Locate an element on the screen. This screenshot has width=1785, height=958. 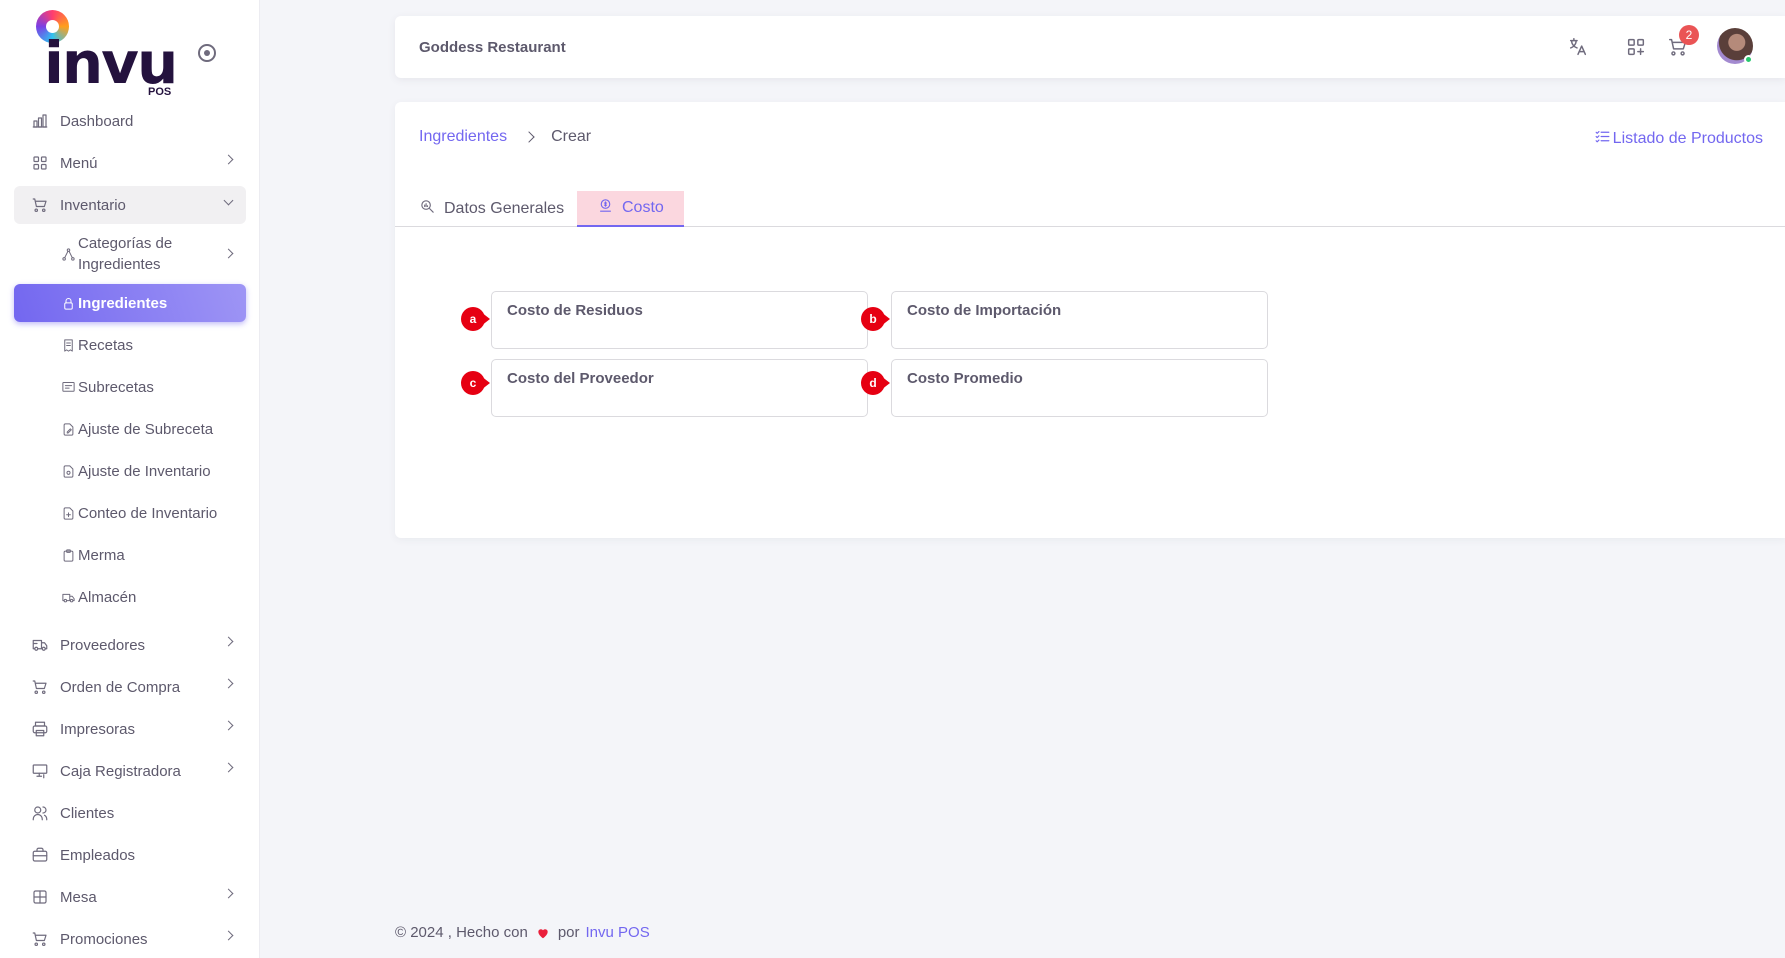
sidebar-item-dashboard: Dashboard is located at coordinates (130, 121).